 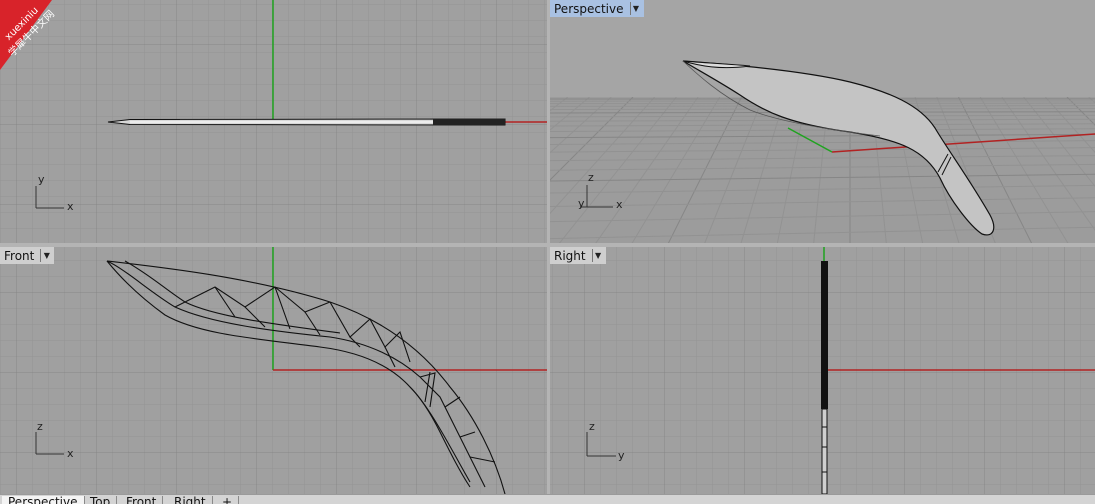 What do you see at coordinates (306, 122) in the screenshot?
I see `knife-top-view` at bounding box center [306, 122].